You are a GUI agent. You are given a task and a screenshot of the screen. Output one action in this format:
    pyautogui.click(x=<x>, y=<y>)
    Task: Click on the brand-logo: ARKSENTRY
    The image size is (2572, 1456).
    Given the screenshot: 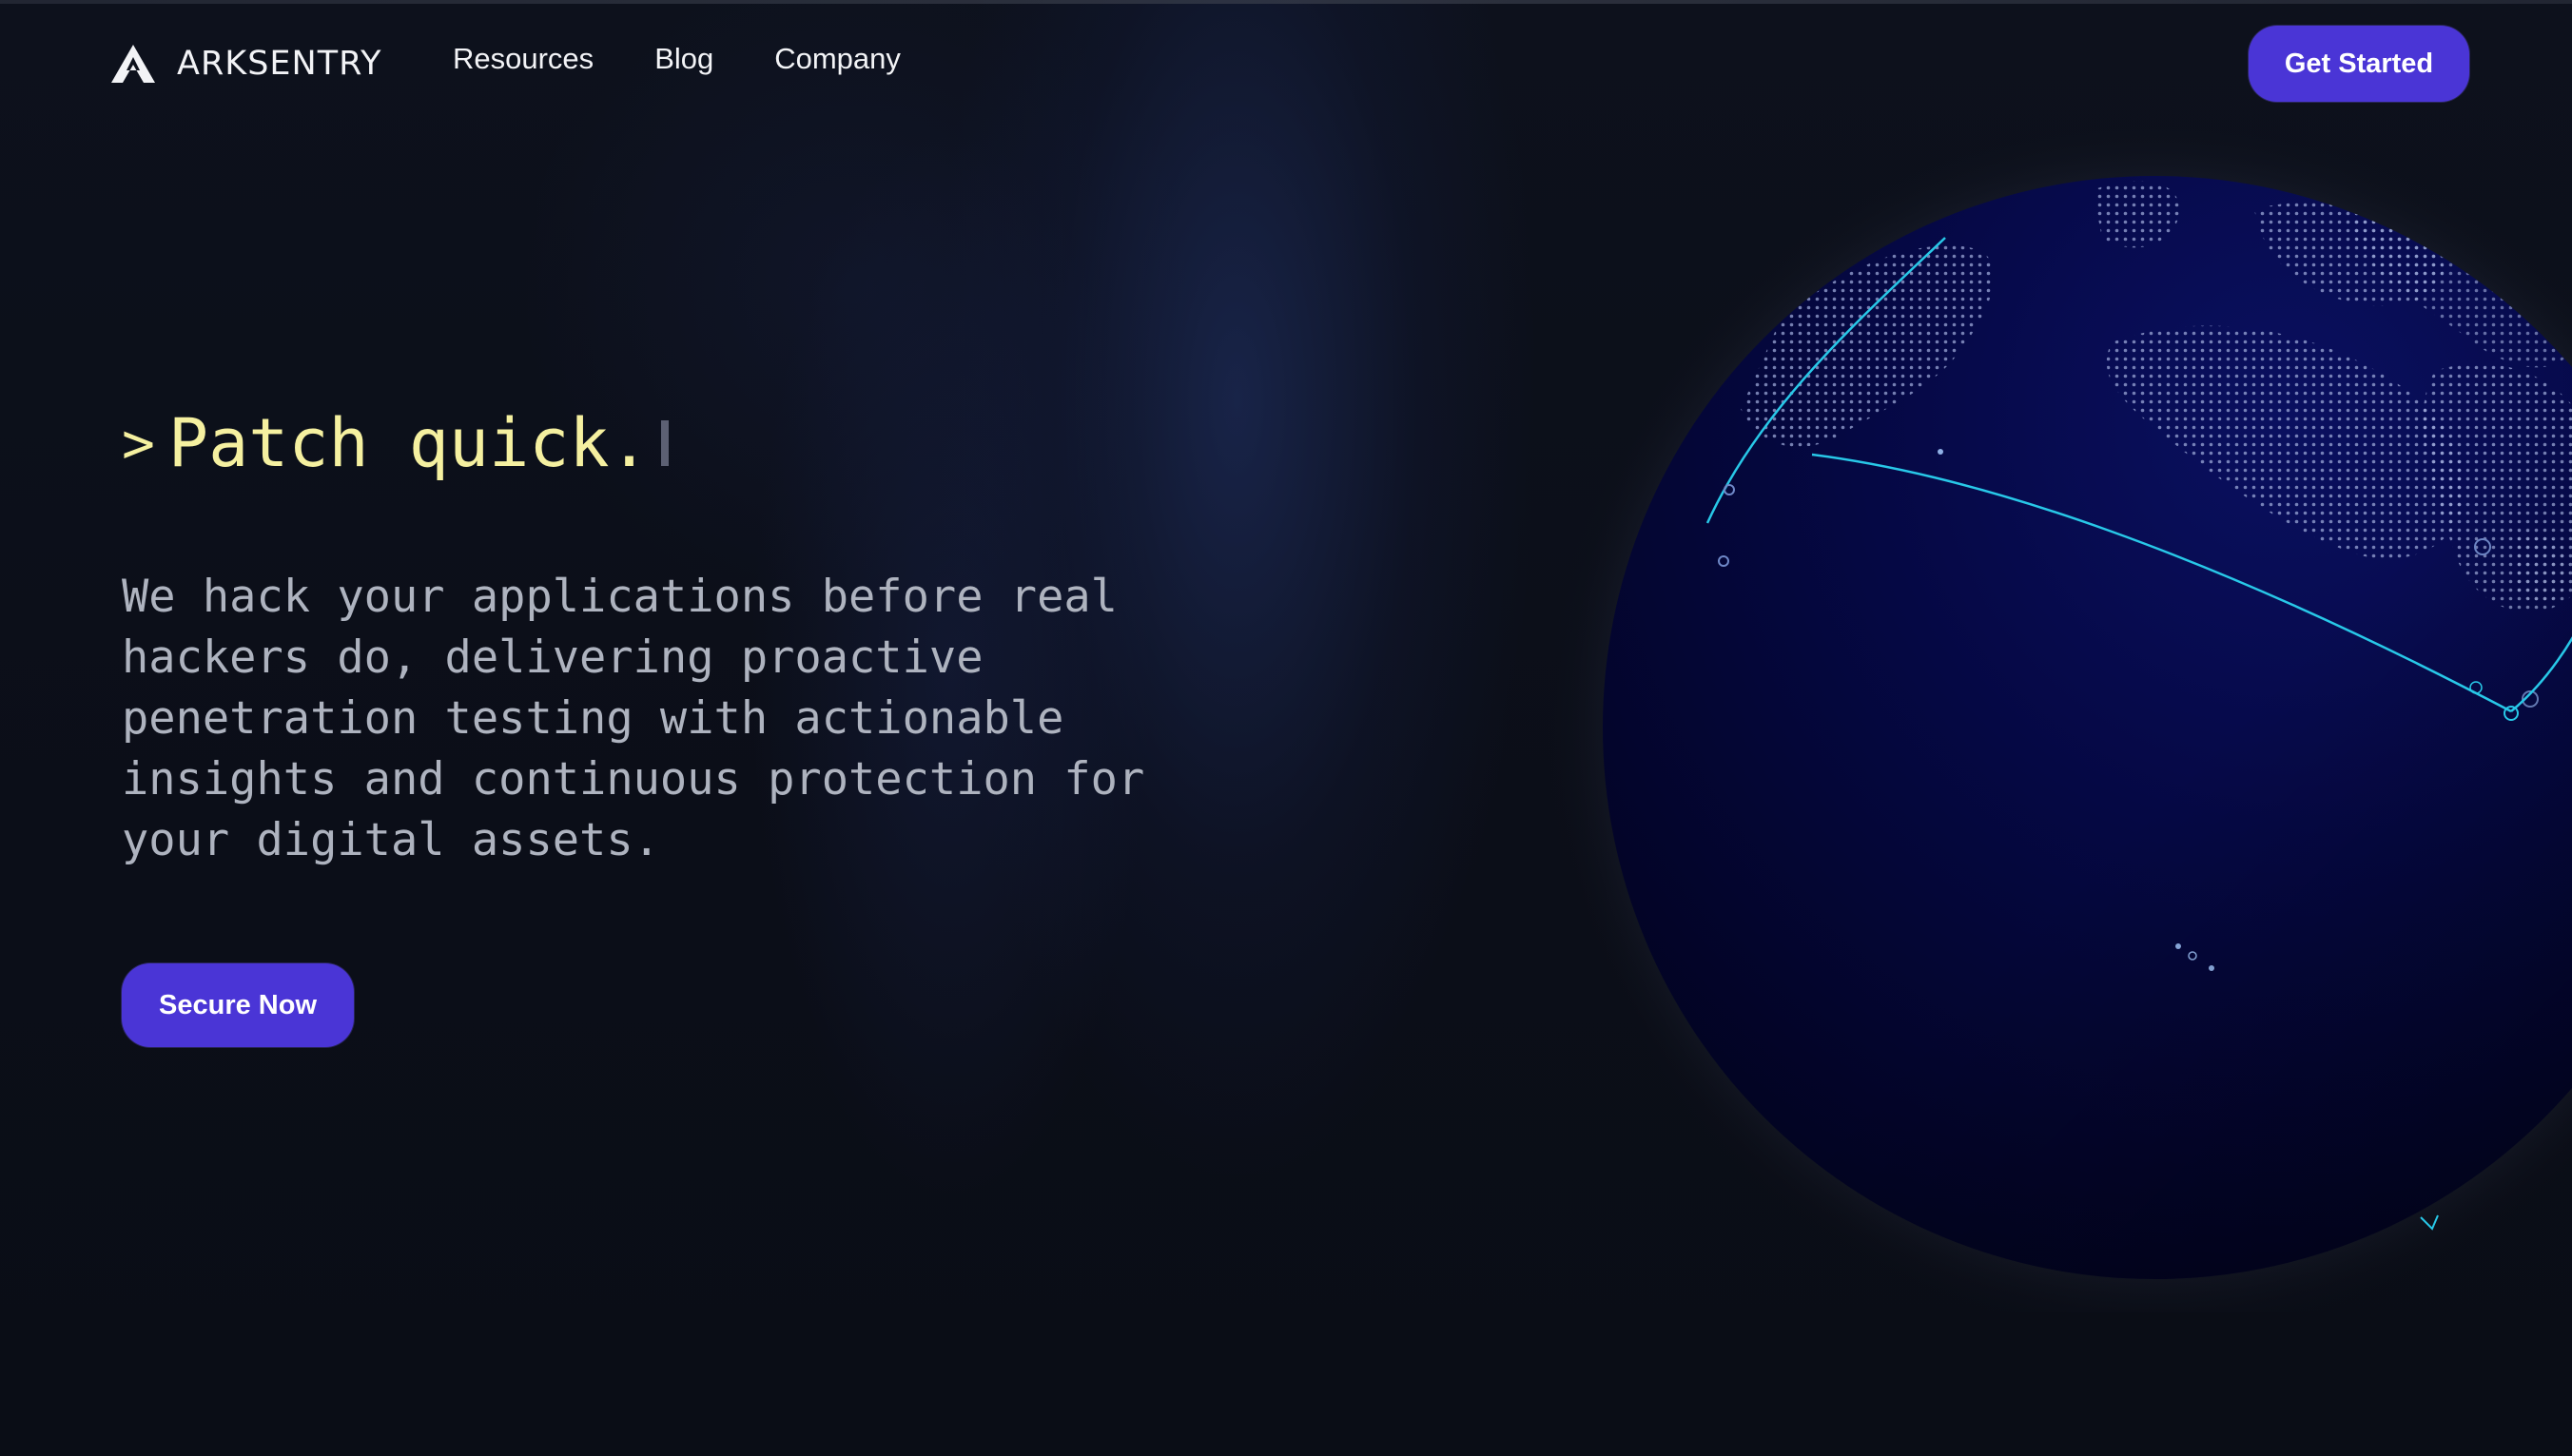 What is the action you would take?
    pyautogui.click(x=245, y=64)
    